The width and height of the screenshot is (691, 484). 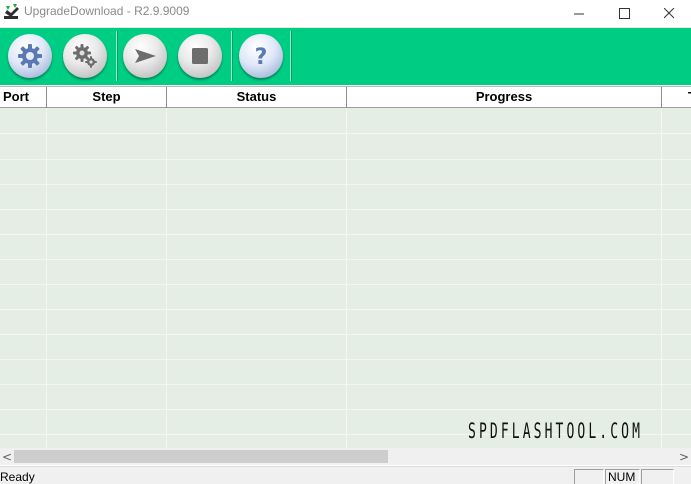 I want to click on status-pane-scroll, so click(x=657, y=476).